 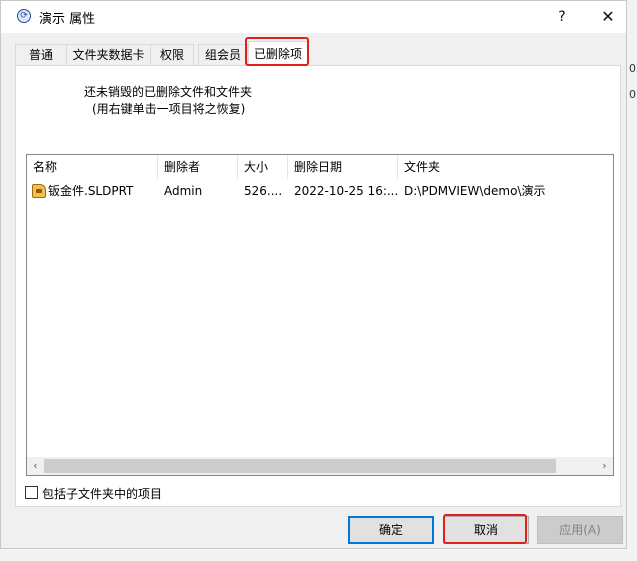 I want to click on tab-group-members: 组会员, so click(x=223, y=54).